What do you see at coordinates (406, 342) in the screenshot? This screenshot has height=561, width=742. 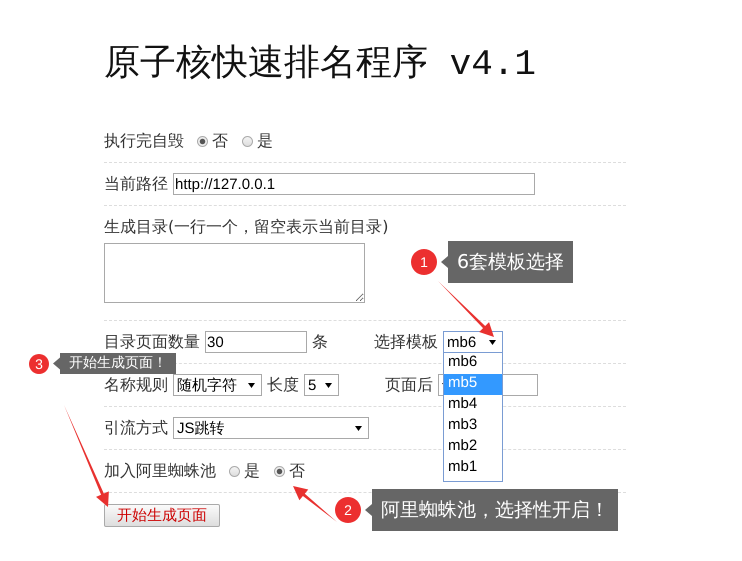 I see `field-label: 选择模板` at bounding box center [406, 342].